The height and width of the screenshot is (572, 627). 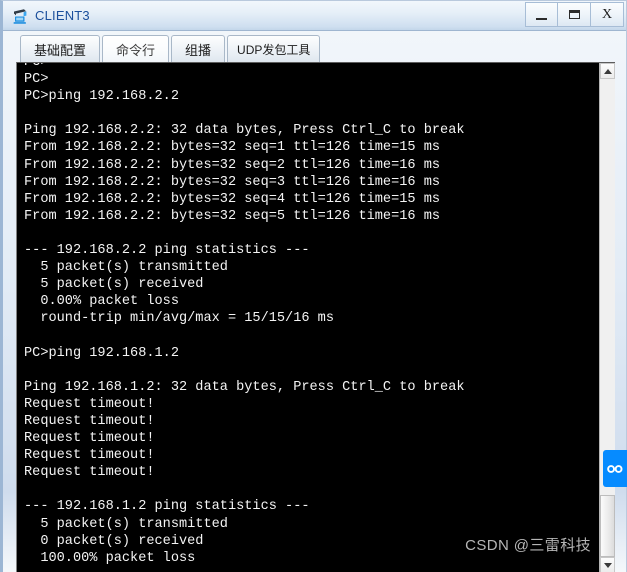 I want to click on tab-strip: 基础配置 命令行 组播 UDP发包工具, so click(x=314, y=46).